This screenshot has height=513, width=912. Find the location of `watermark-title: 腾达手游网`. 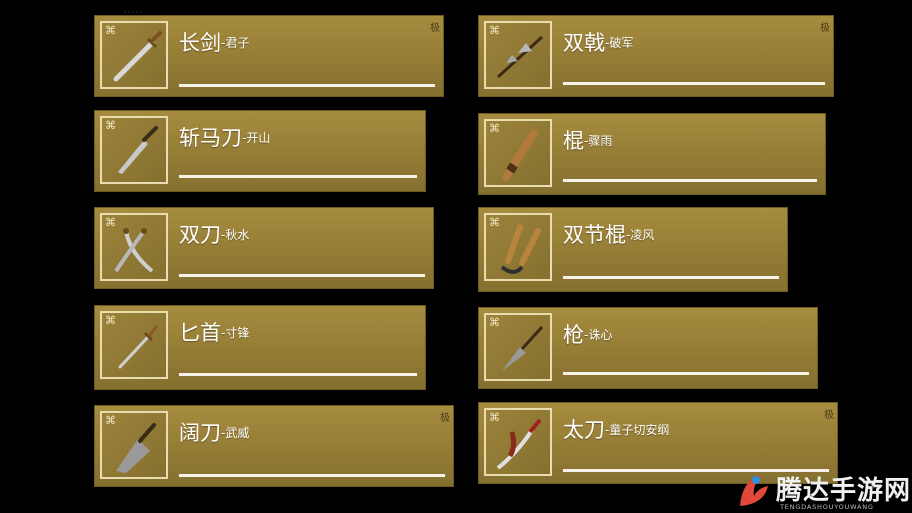

watermark-title: 腾达手游网 is located at coordinates (844, 491).